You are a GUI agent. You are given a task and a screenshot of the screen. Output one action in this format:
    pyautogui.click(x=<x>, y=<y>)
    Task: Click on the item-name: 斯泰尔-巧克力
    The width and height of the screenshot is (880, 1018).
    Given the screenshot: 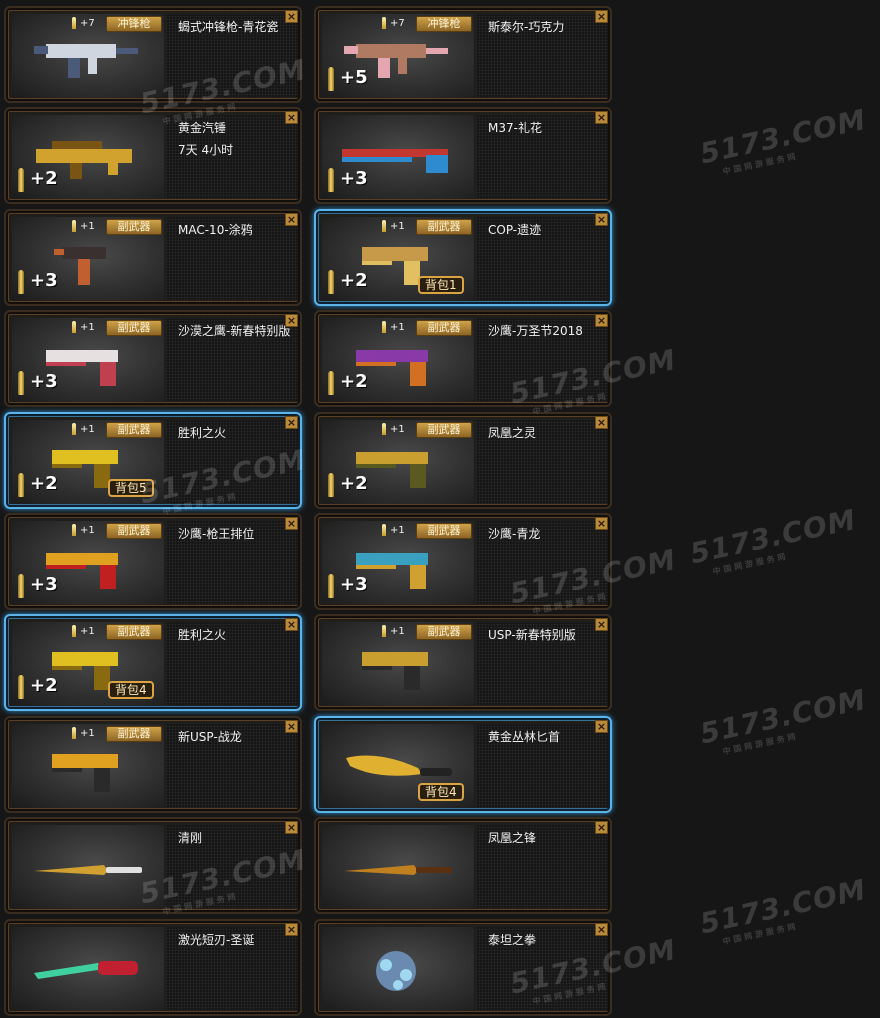 What is the action you would take?
    pyautogui.click(x=526, y=27)
    